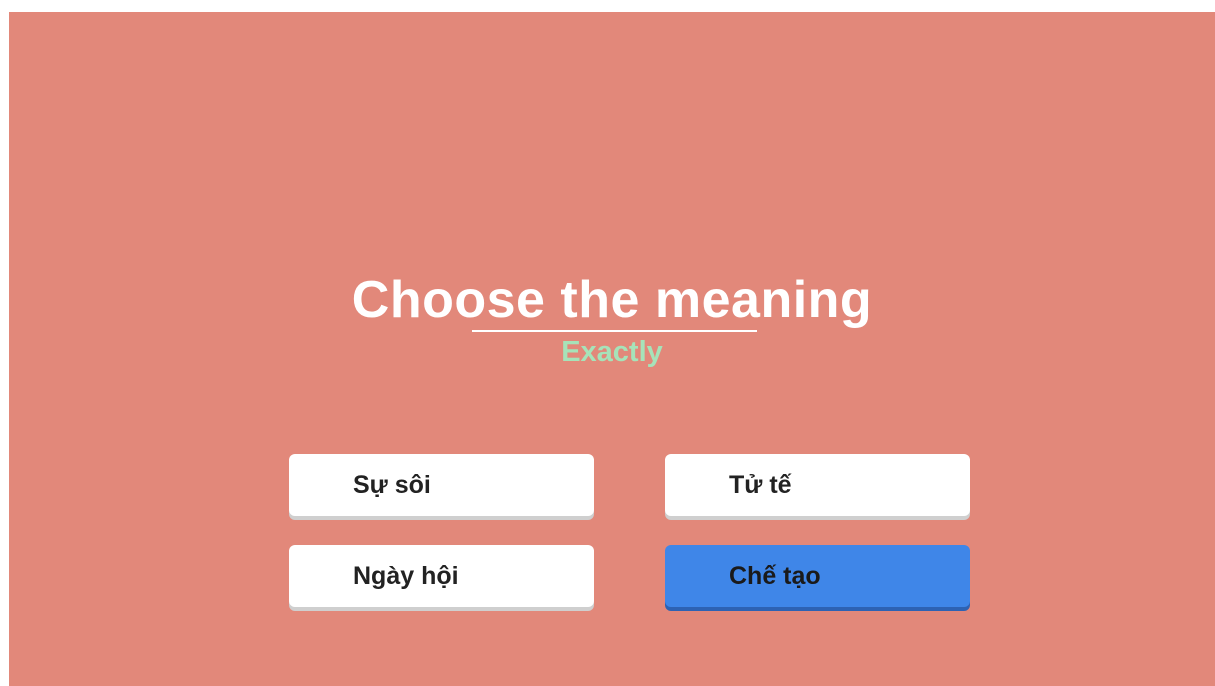 The image size is (1215, 686). Describe the element at coordinates (406, 575) in the screenshot. I see `answer-option-label: Ngày hội` at that location.